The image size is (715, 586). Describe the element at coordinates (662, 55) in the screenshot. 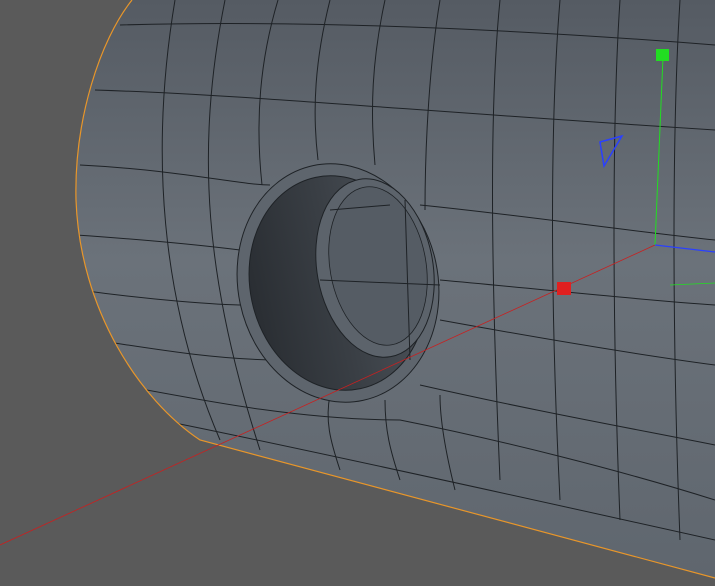

I see `y-axis-handle` at that location.